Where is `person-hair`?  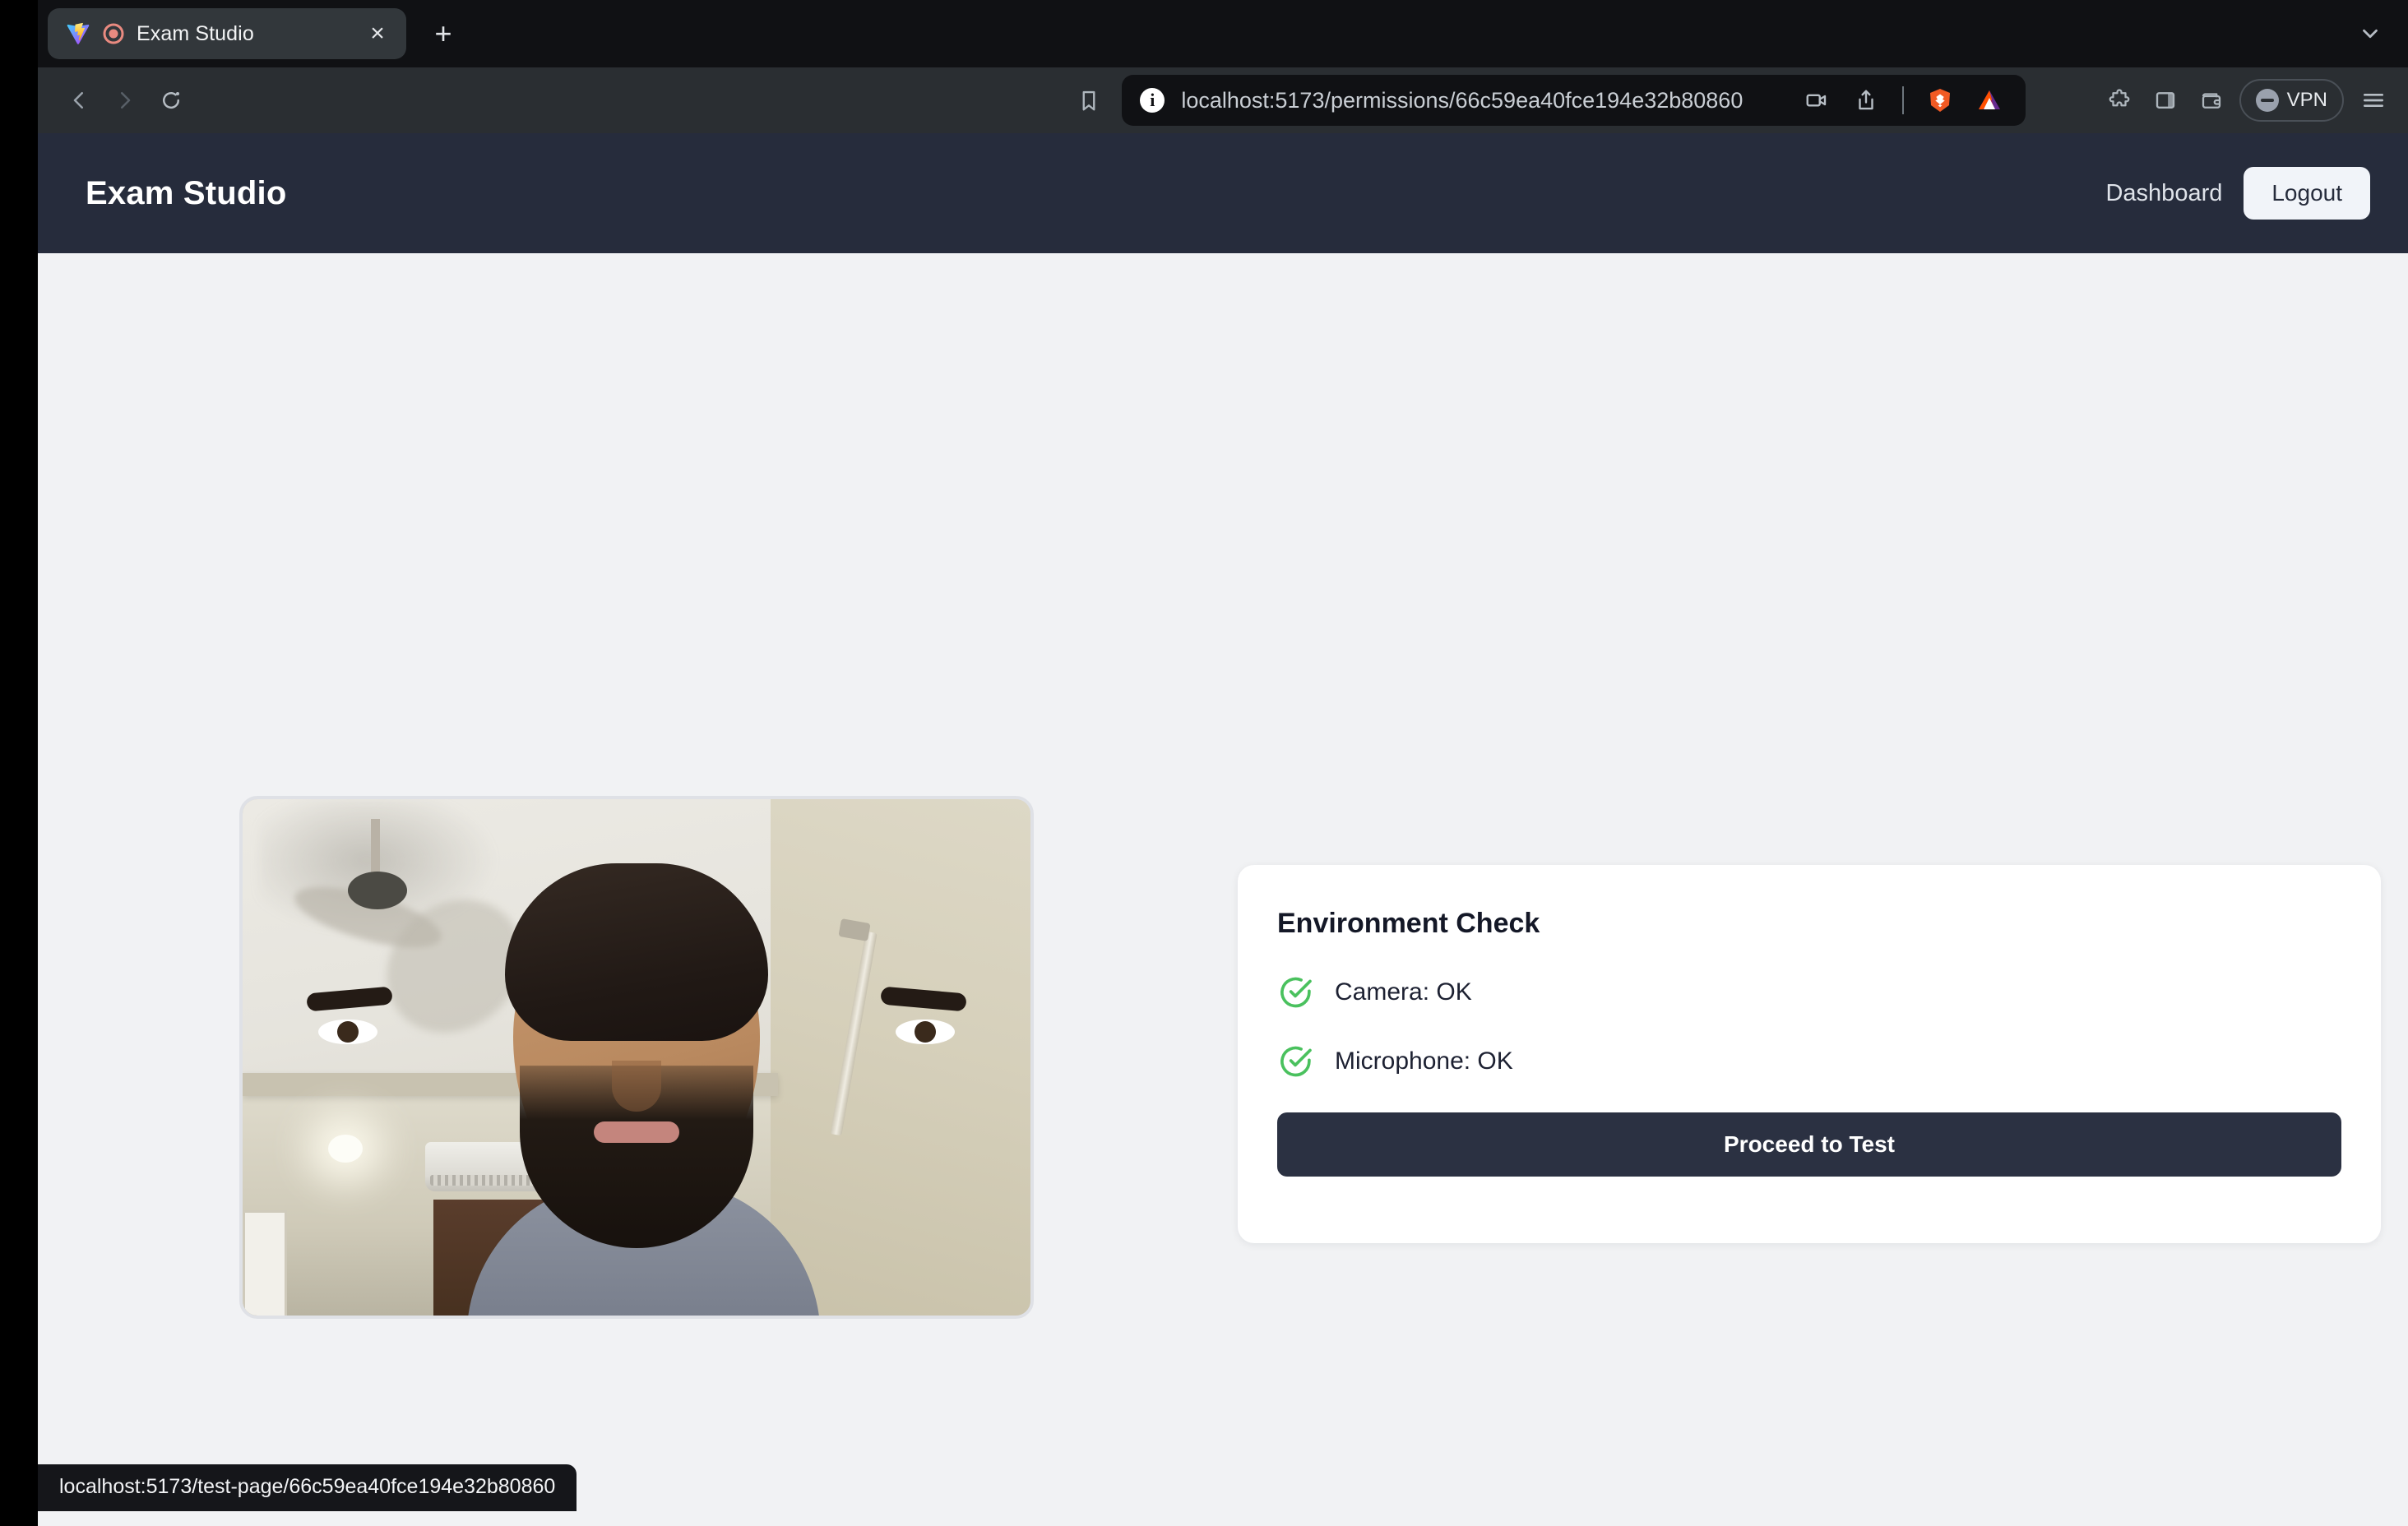 person-hair is located at coordinates (636, 952).